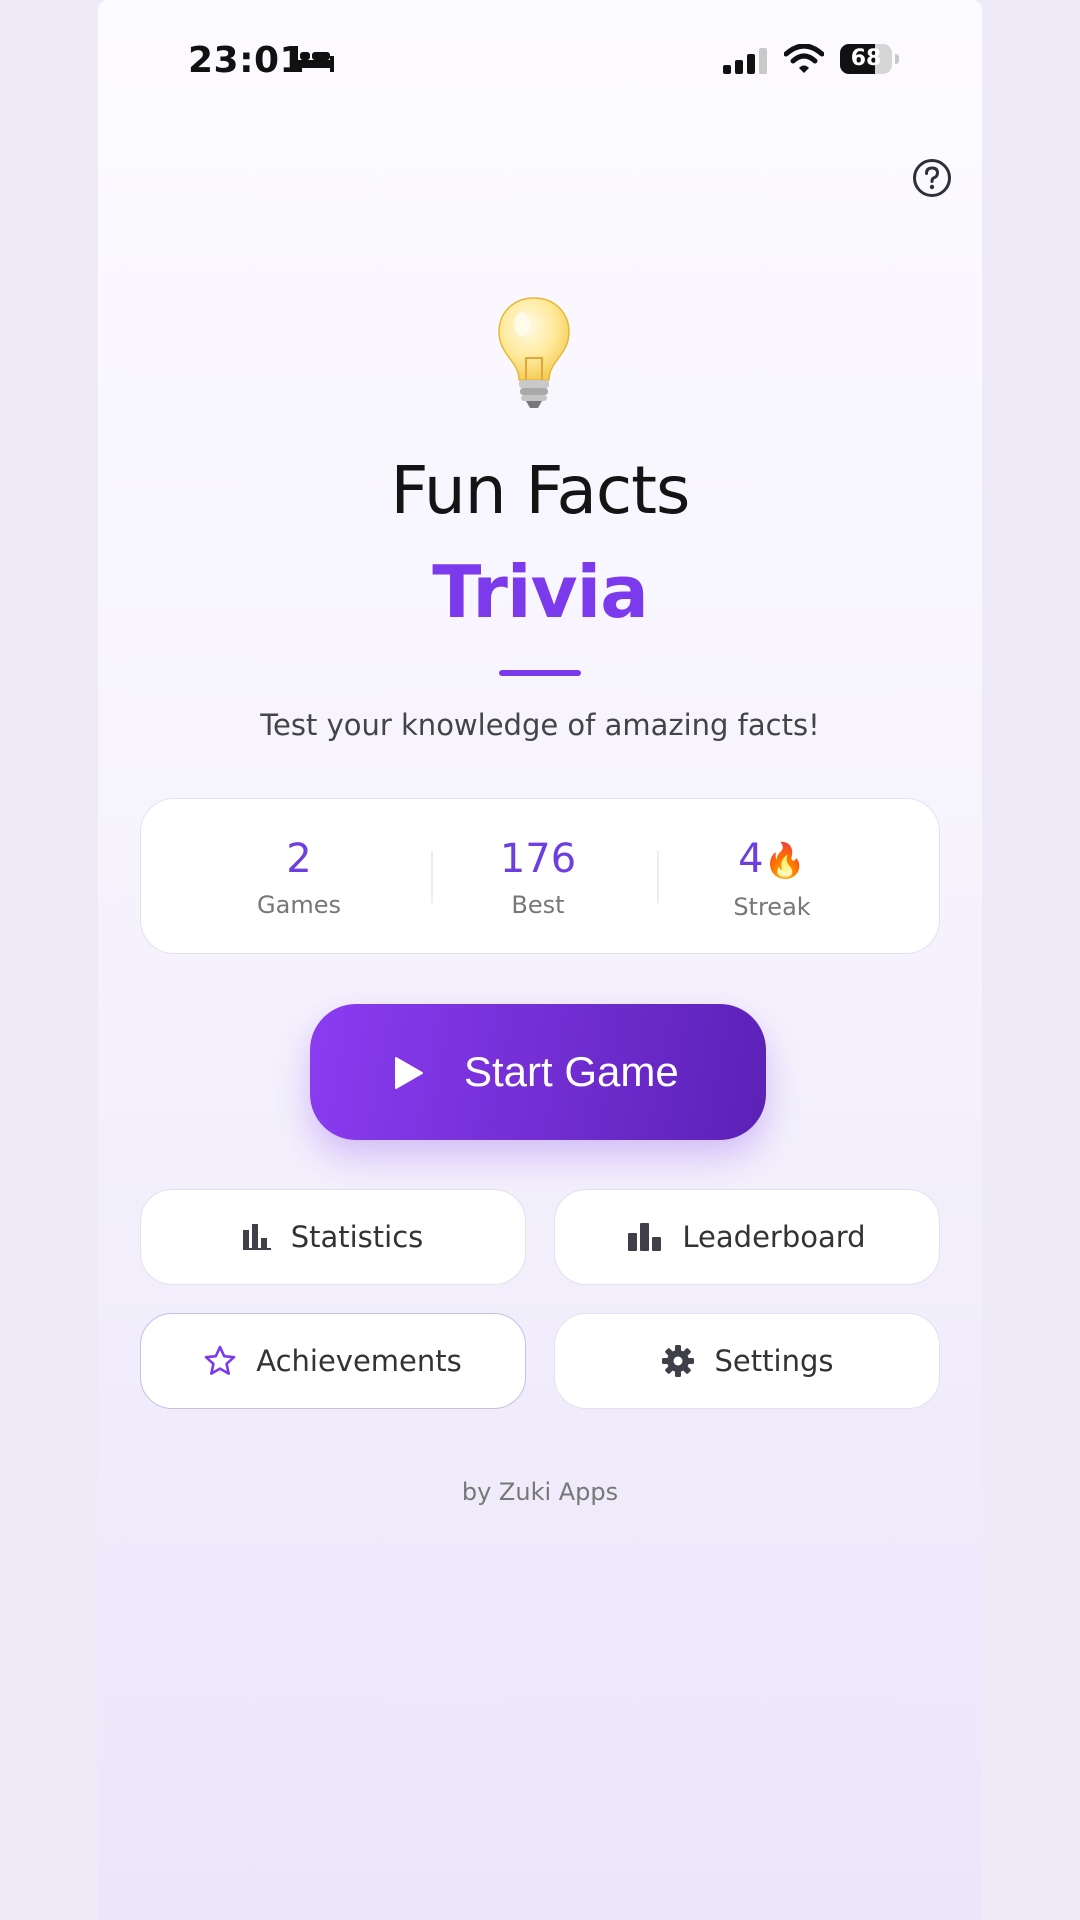 This screenshot has width=1080, height=1920. I want to click on footer-credit: by Zuki Apps, so click(540, 1492).